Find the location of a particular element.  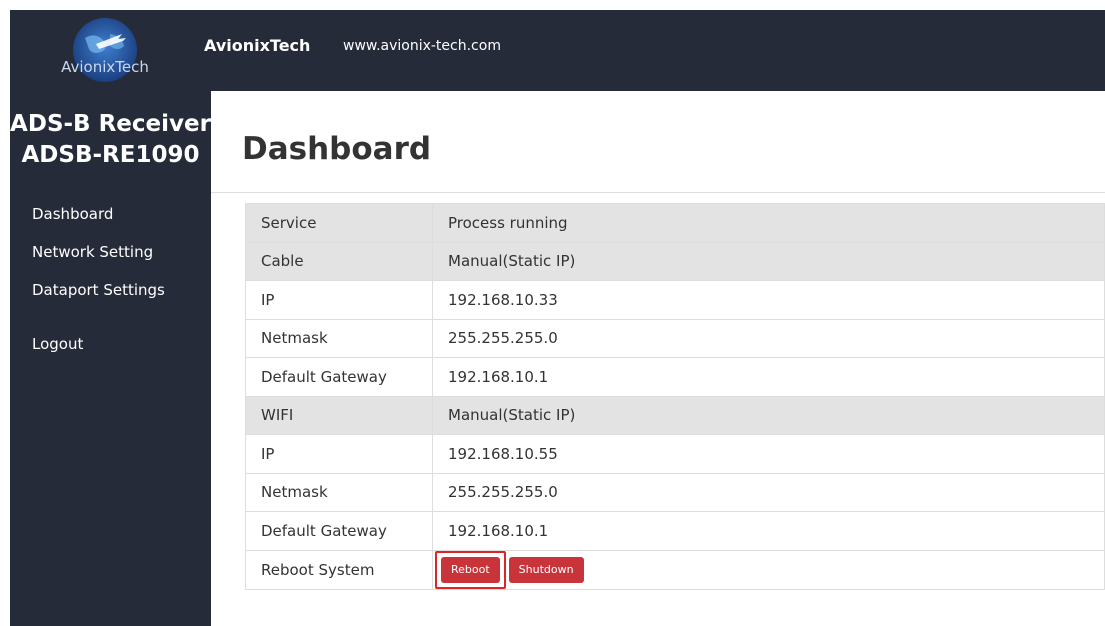

table-row-reboot-system: Reboot System Reboot Shutdown is located at coordinates (675, 569).